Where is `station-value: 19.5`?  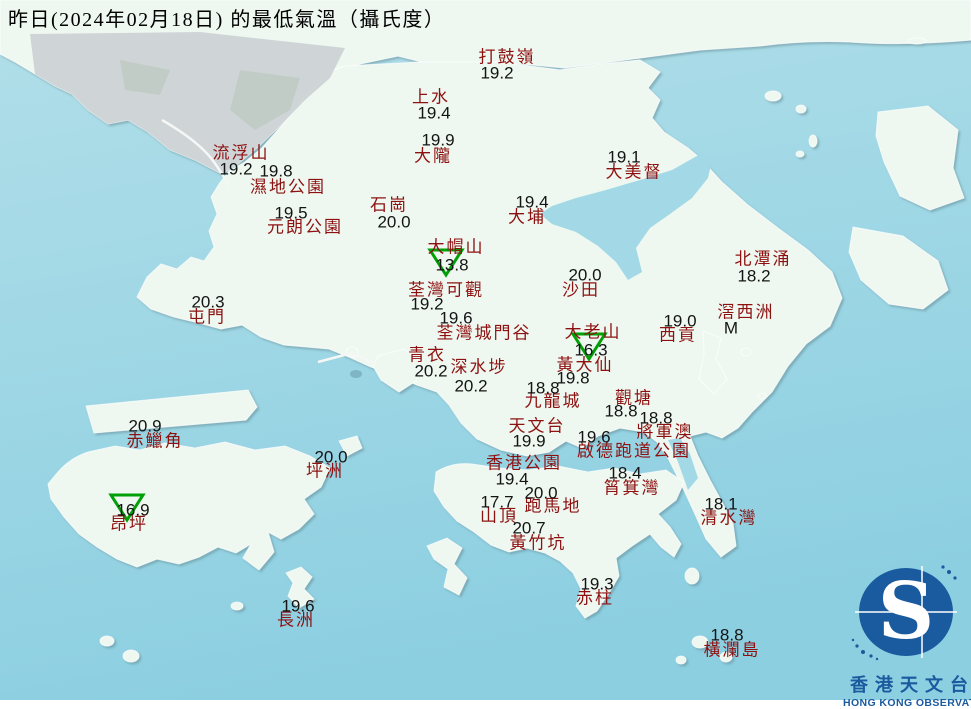
station-value: 19.5 is located at coordinates (291, 213).